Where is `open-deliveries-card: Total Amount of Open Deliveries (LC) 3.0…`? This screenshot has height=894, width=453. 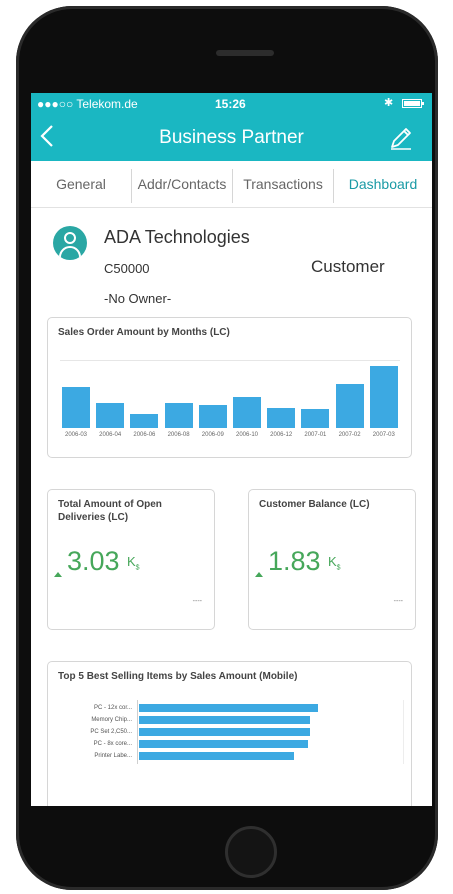
open-deliveries-card: Total Amount of Open Deliveries (LC) 3.0… is located at coordinates (131, 559).